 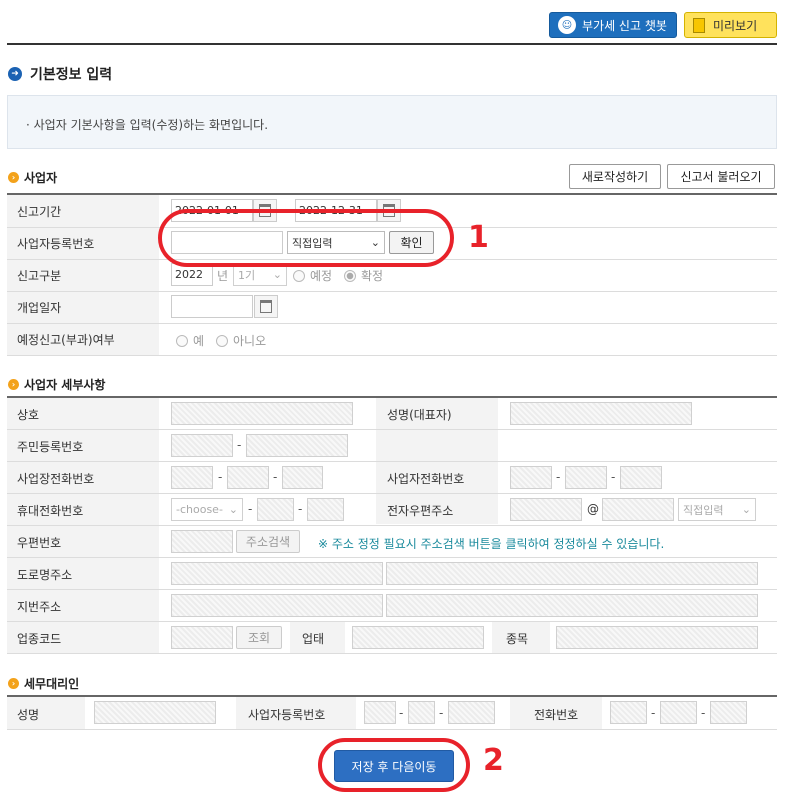 I want to click on industry-code-label: 업종코드, so click(x=39, y=639).